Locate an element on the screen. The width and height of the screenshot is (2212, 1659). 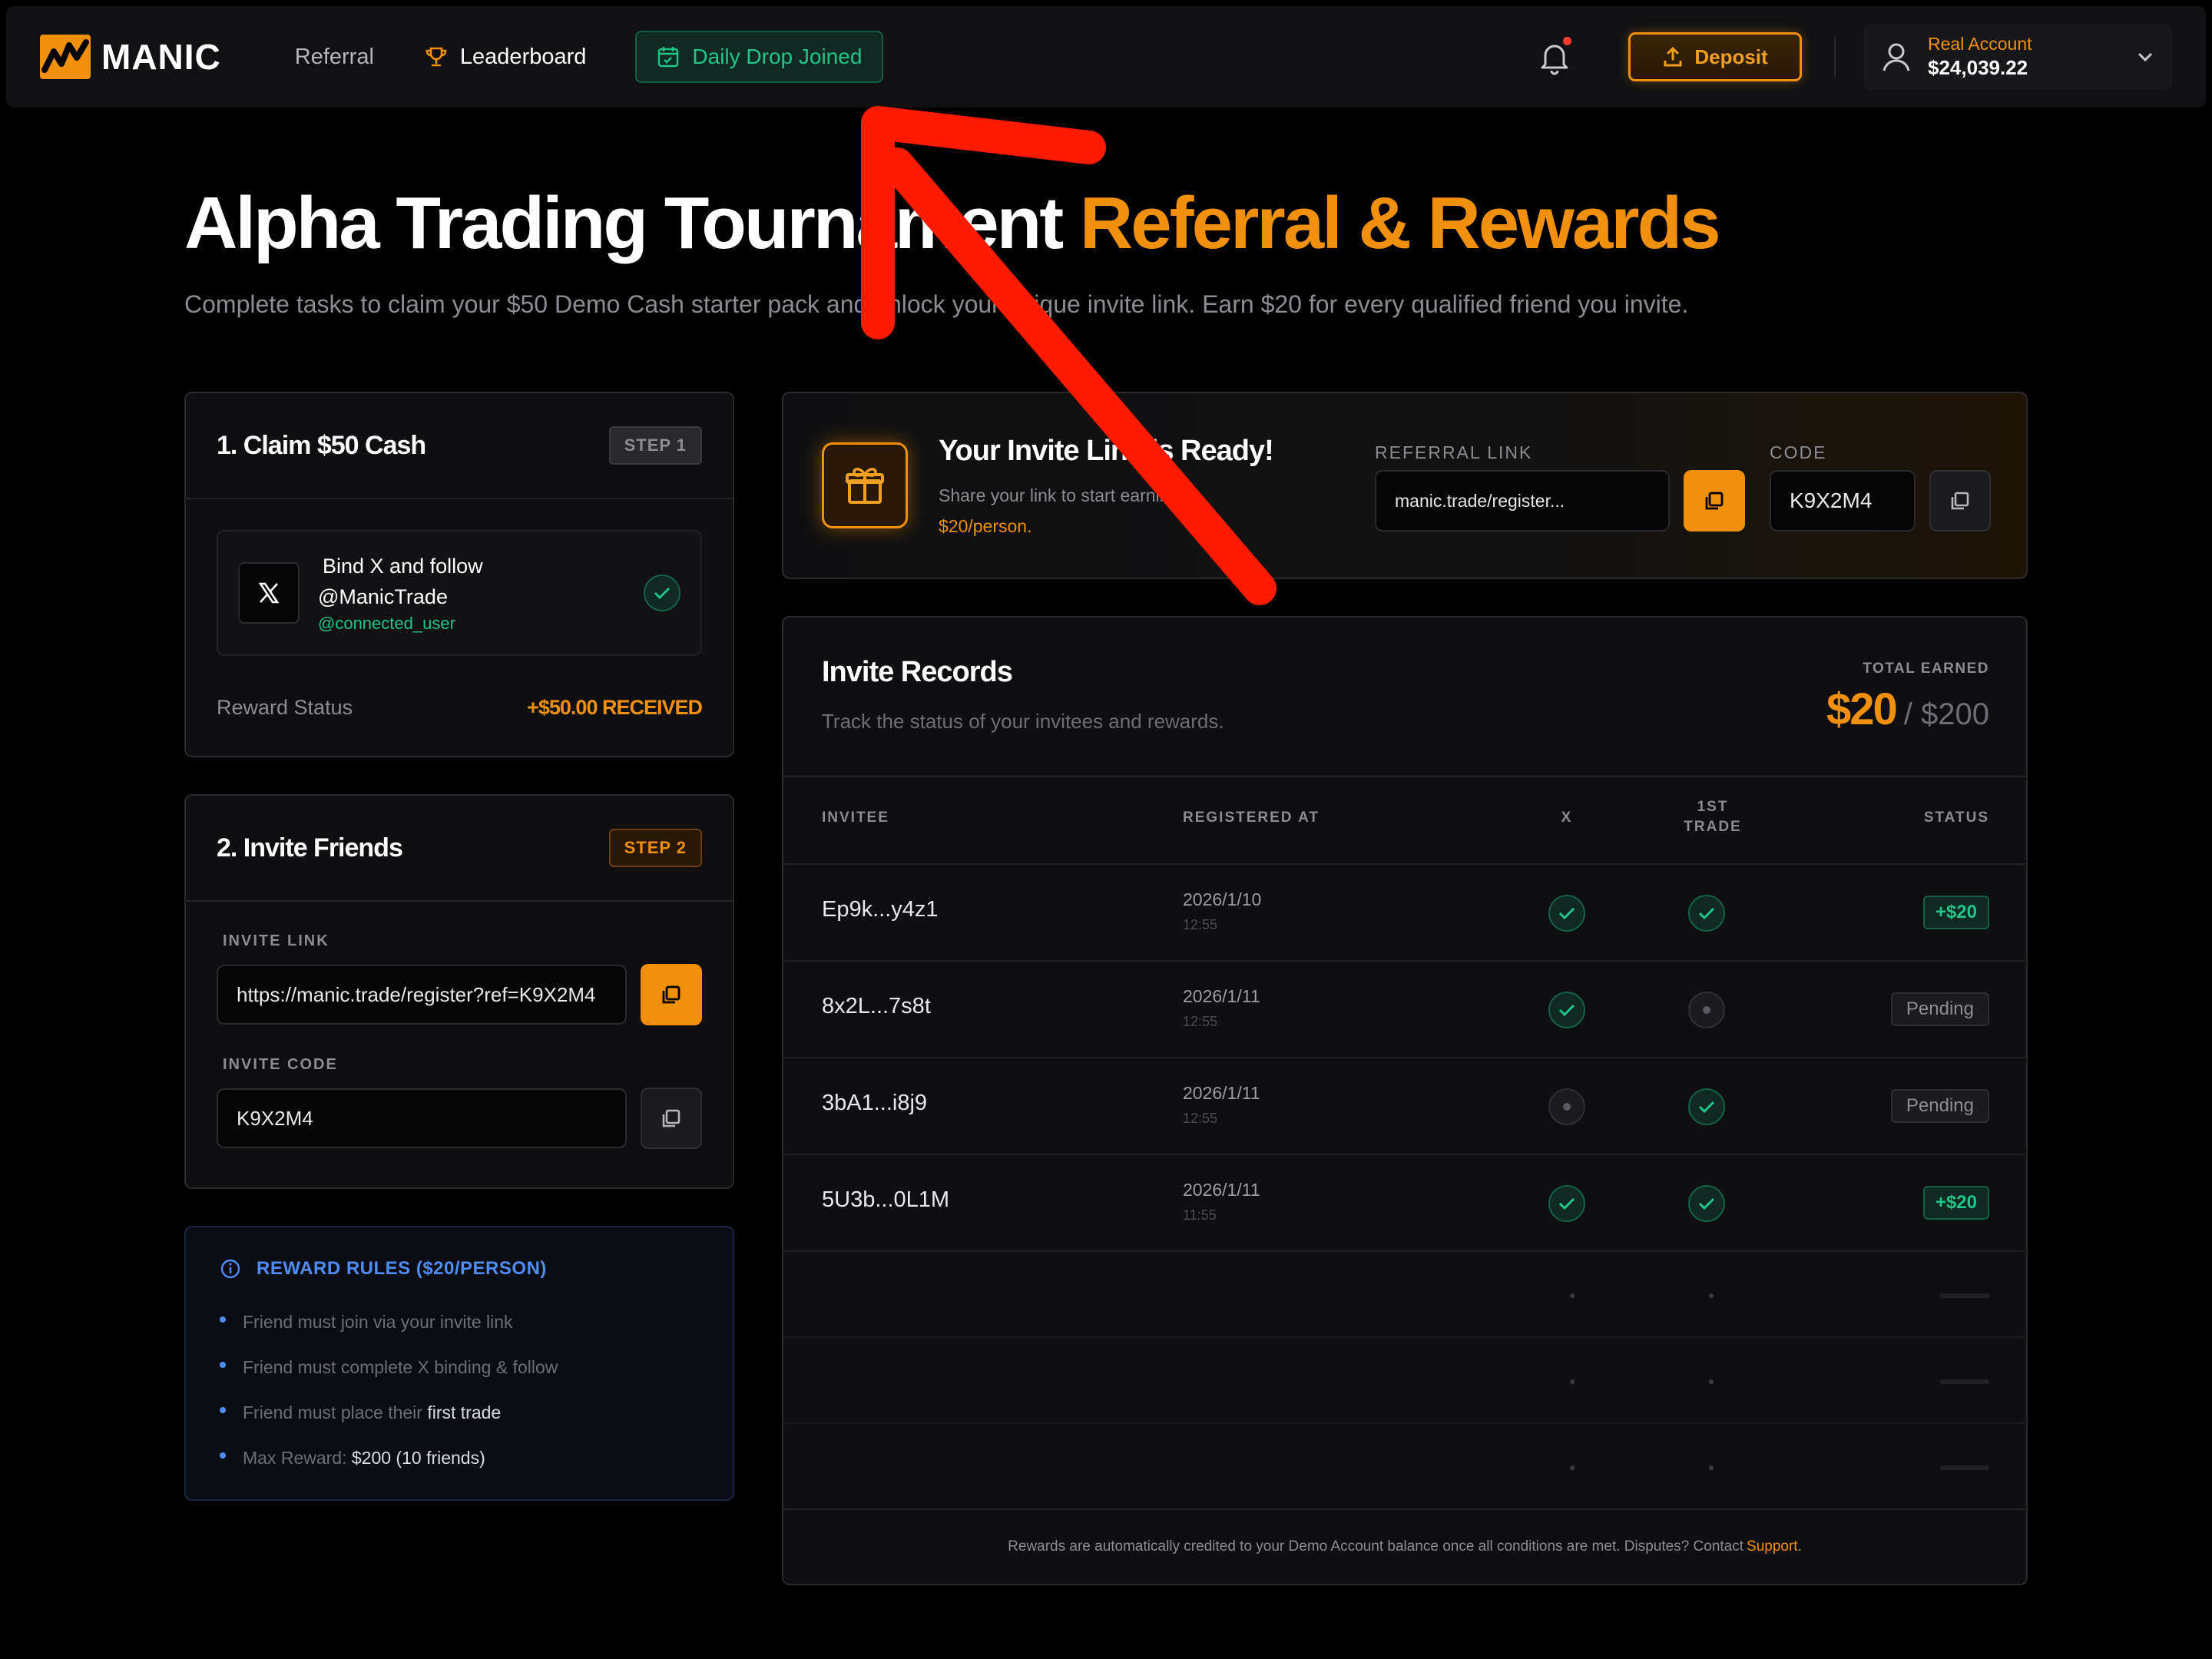
rule-text: Friend must complete X binding & follow is located at coordinates (400, 1367).